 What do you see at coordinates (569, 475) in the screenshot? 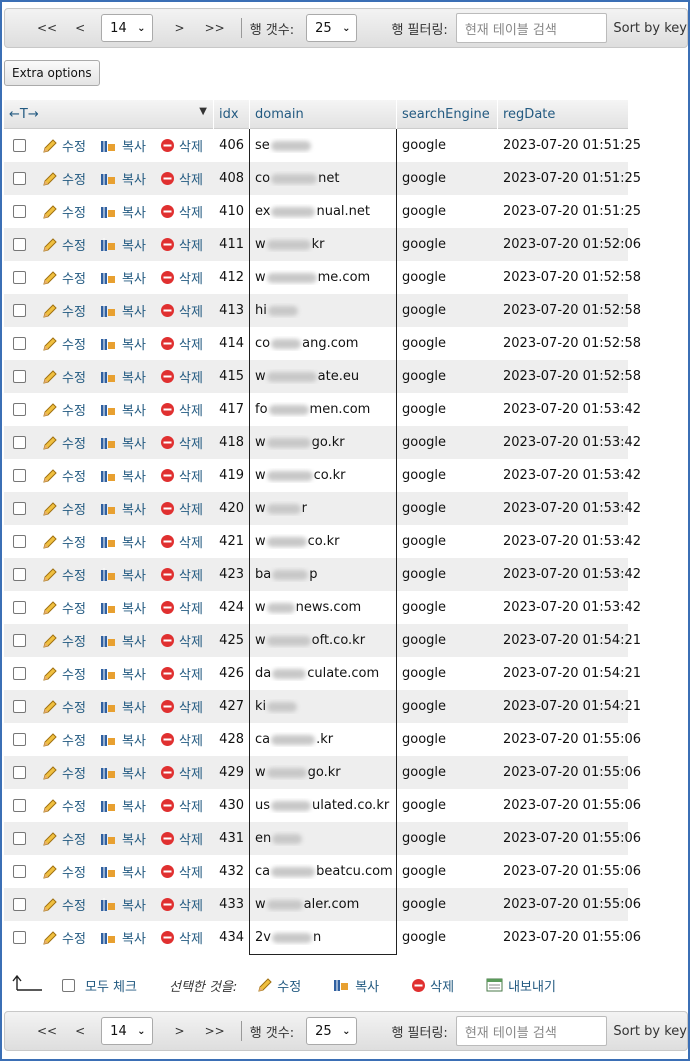
I see `cell-regdate: 2023-07-20 01:53:42` at bounding box center [569, 475].